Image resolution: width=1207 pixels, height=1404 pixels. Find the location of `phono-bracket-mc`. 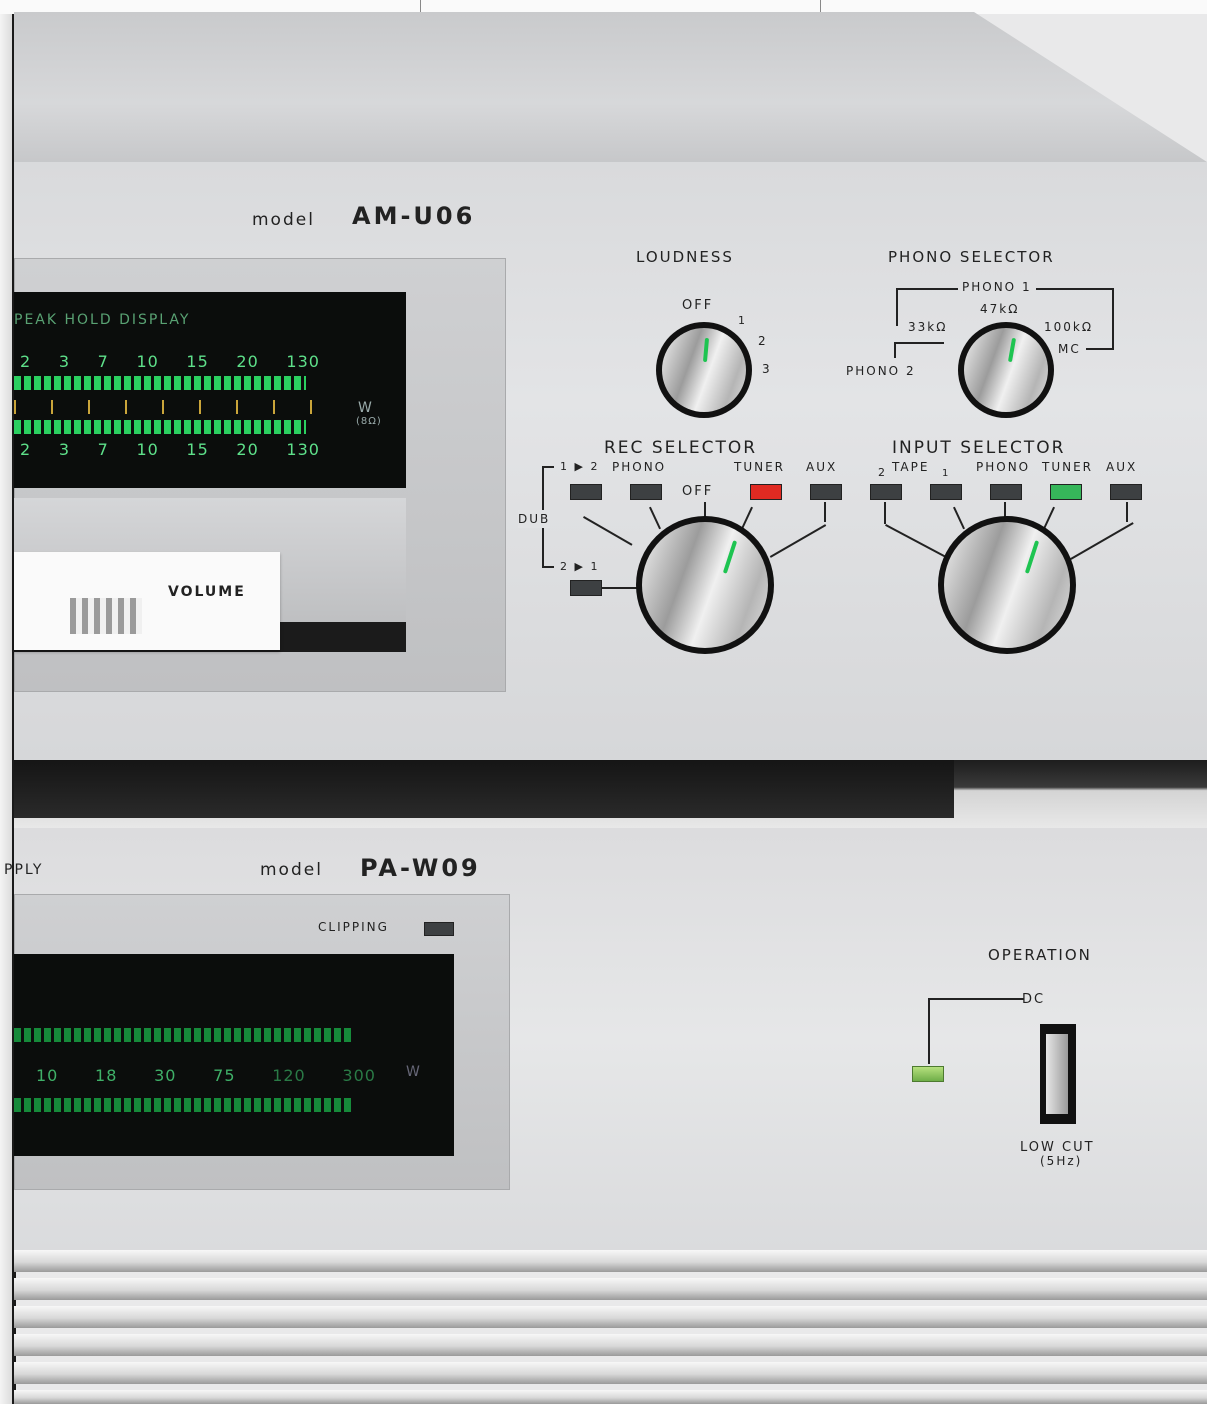

phono-bracket-mc is located at coordinates (1100, 349).